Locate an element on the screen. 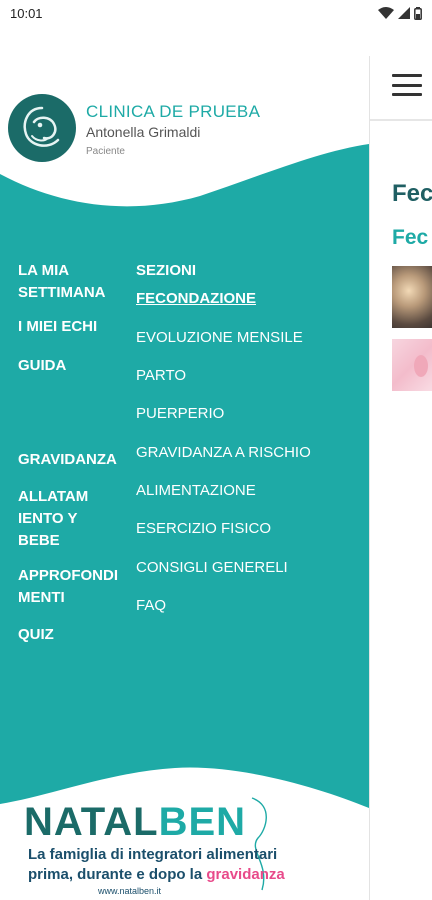  ad-tagline-2: prima, durante e dopo la gravidanza is located at coordinates (156, 874).